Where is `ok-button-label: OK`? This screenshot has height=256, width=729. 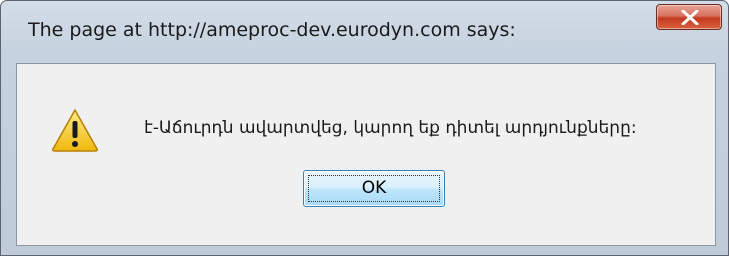 ok-button-label: OK is located at coordinates (374, 188).